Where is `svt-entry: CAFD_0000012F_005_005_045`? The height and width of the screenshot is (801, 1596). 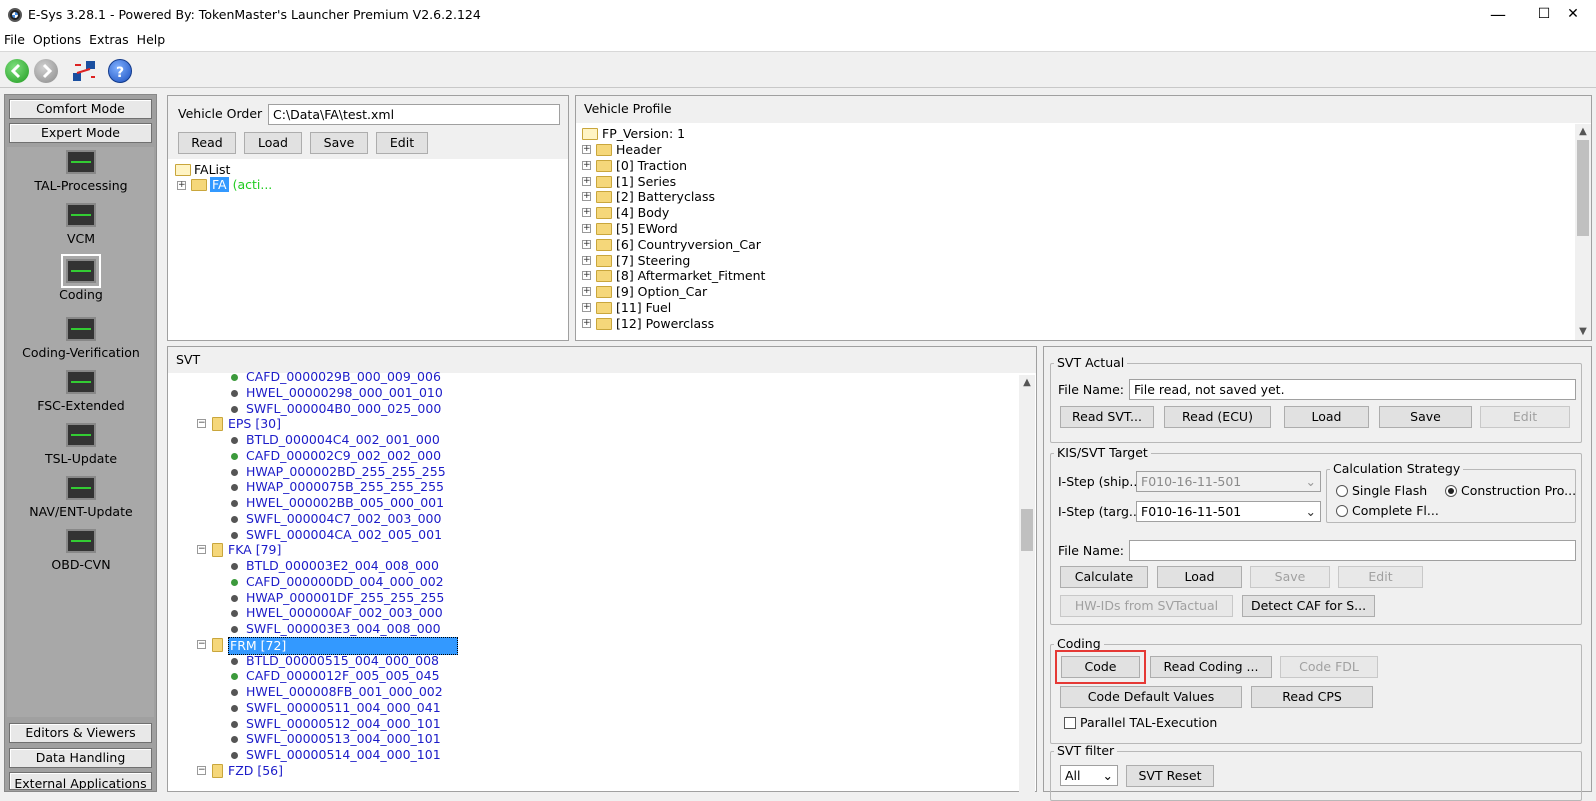 svt-entry: CAFD_0000012F_005_005_045 is located at coordinates (343, 676).